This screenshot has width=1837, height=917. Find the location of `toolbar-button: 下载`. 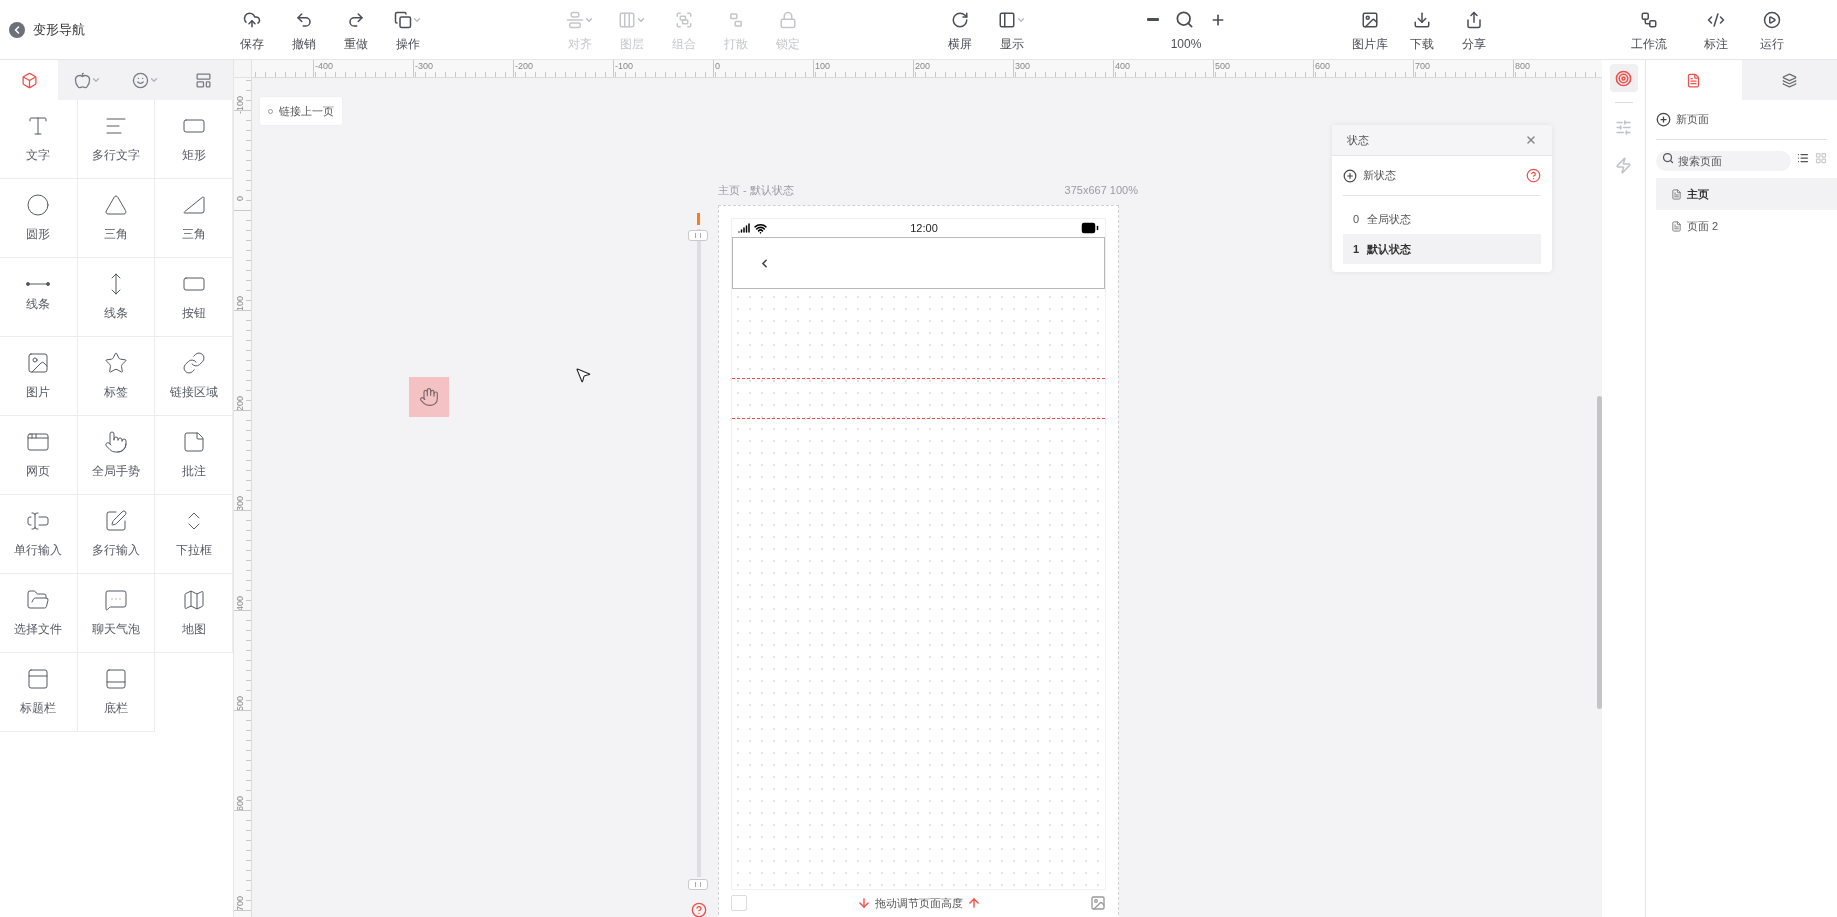

toolbar-button: 下载 is located at coordinates (1422, 29).